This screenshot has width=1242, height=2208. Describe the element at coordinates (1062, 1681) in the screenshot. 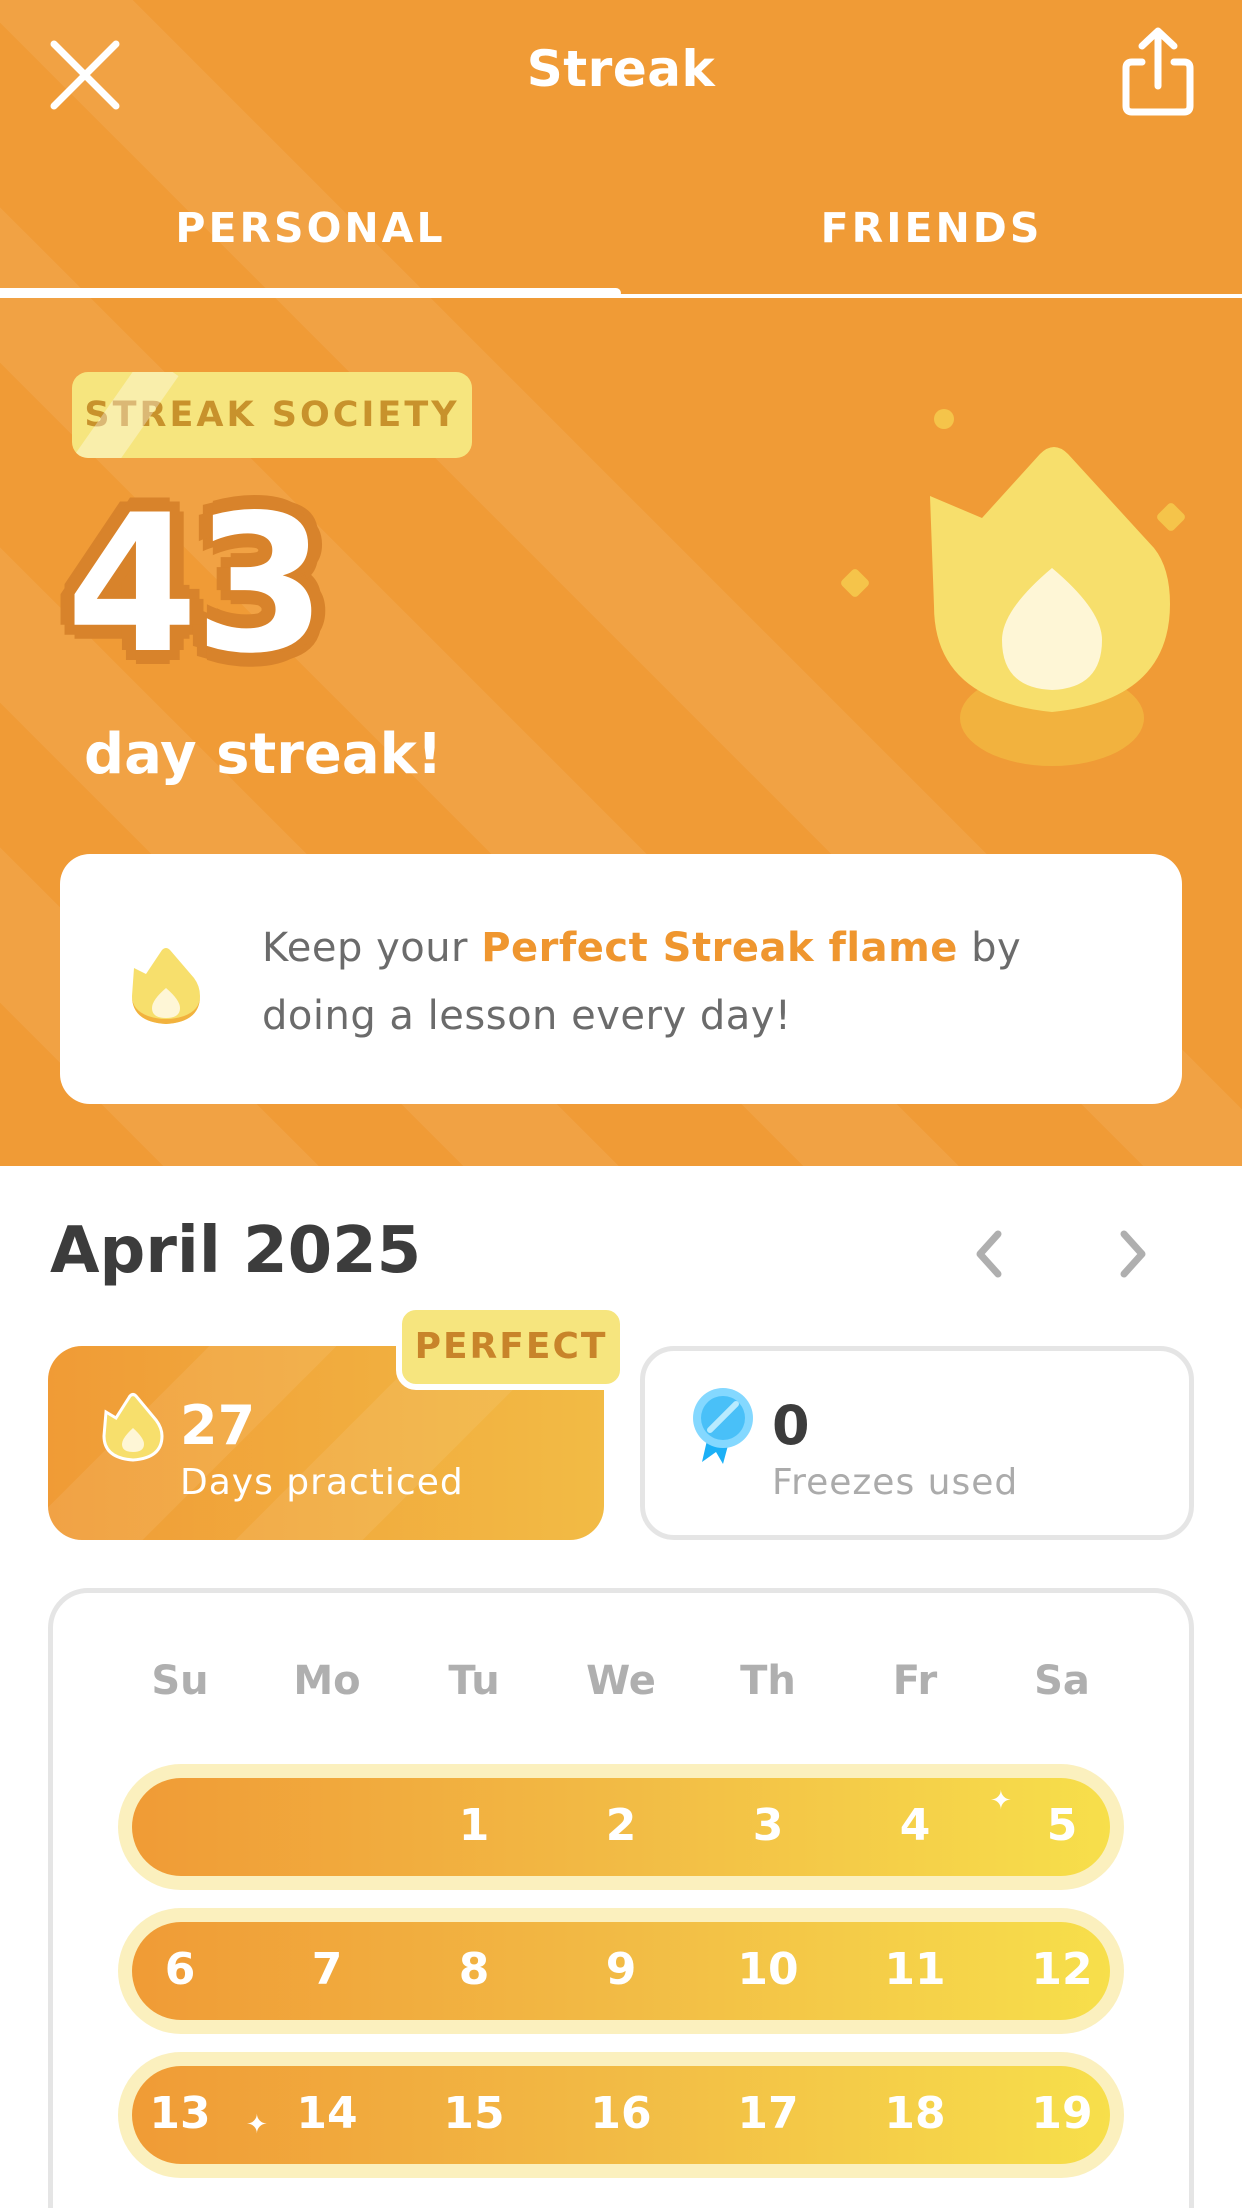

I see `weekday-saturday: Sa` at that location.